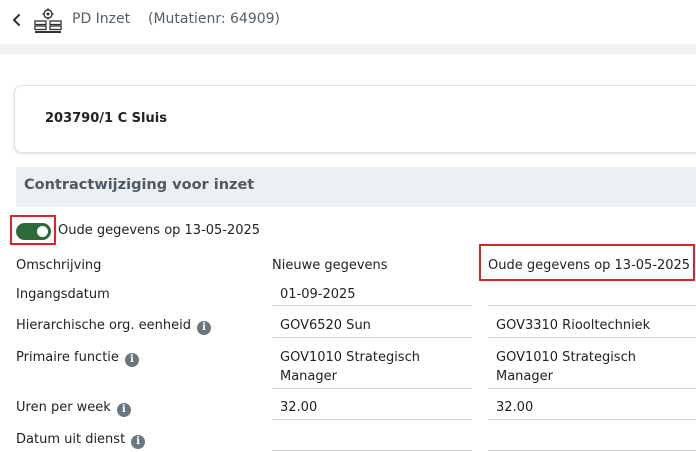 Image resolution: width=696 pixels, height=452 pixels. Describe the element at coordinates (103, 325) in the screenshot. I see `row-label-text: Hierarchische org. eenheid` at that location.